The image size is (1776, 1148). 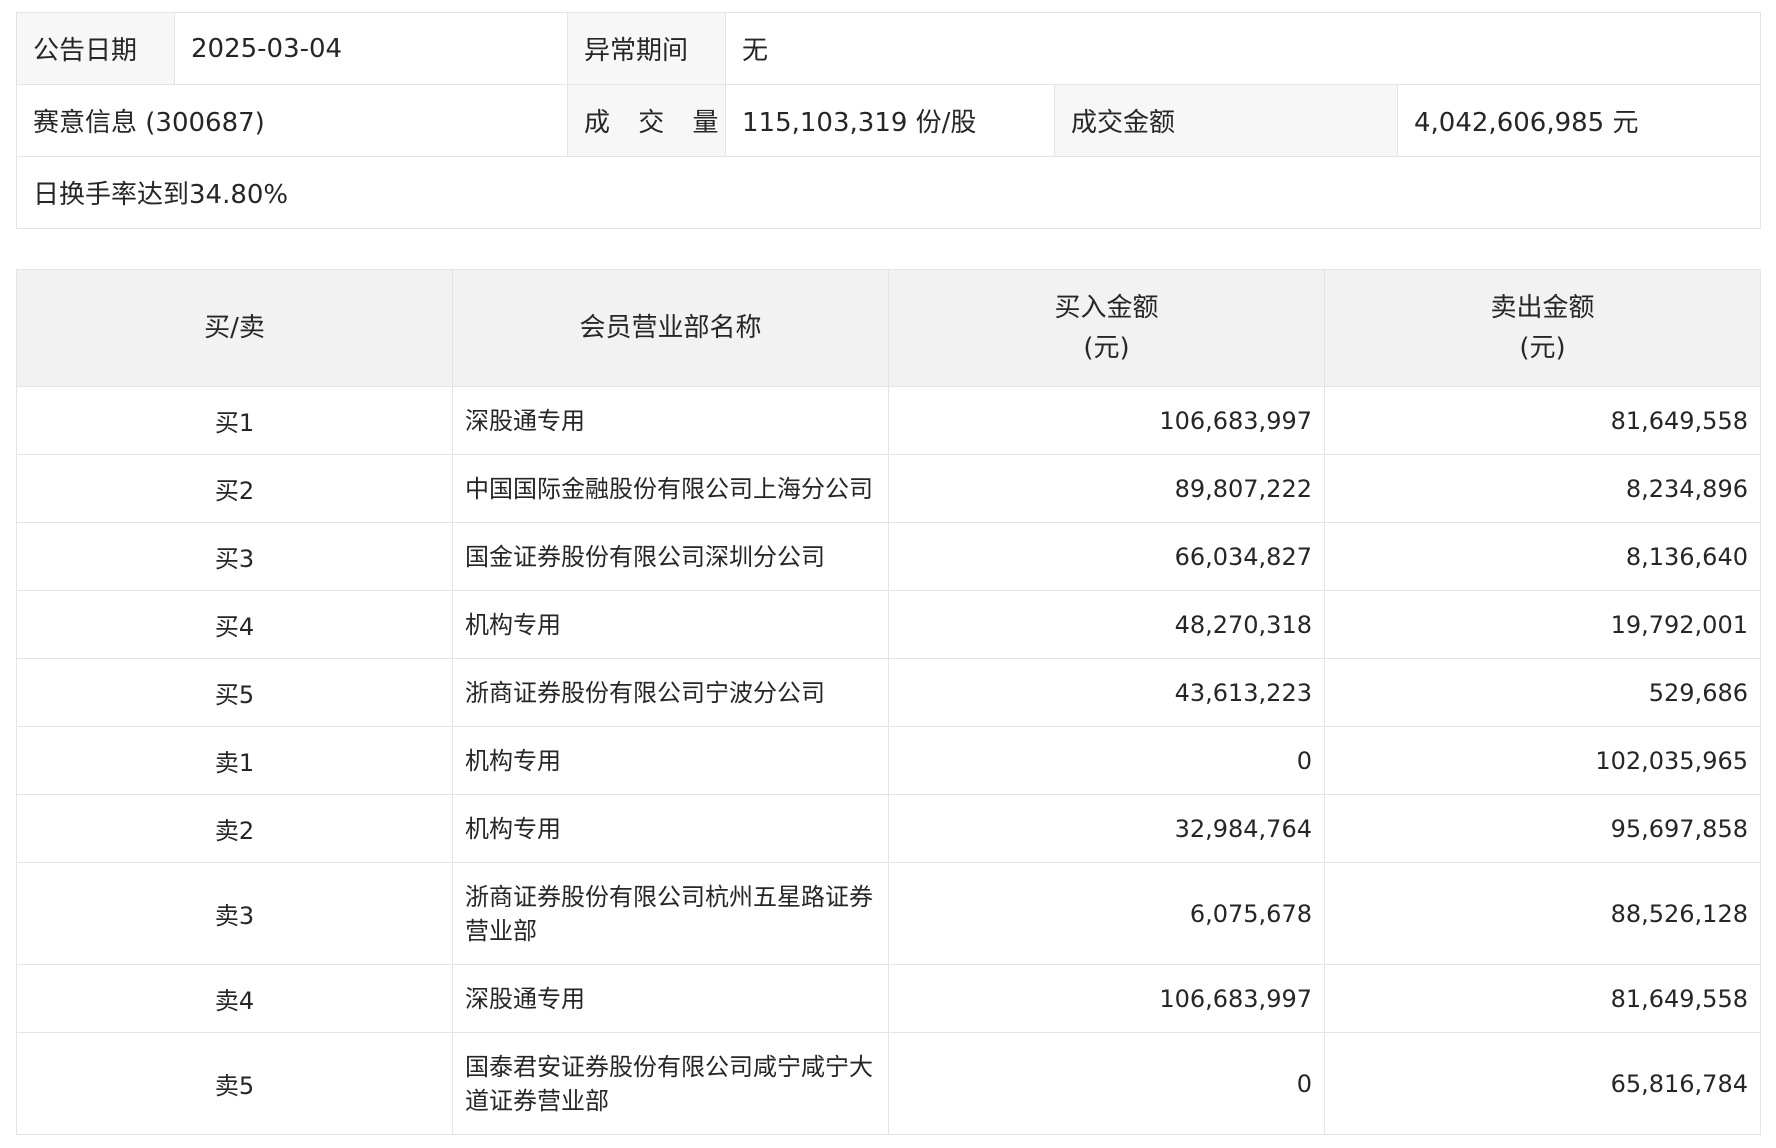 I want to click on sell-amount-cell: 102,035,965, so click(x=1542, y=760).